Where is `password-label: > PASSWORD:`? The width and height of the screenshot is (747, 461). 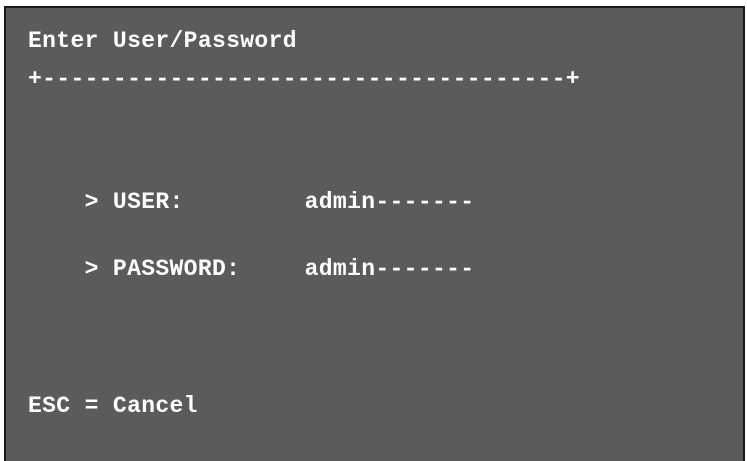 password-label: > PASSWORD: is located at coordinates (162, 269).